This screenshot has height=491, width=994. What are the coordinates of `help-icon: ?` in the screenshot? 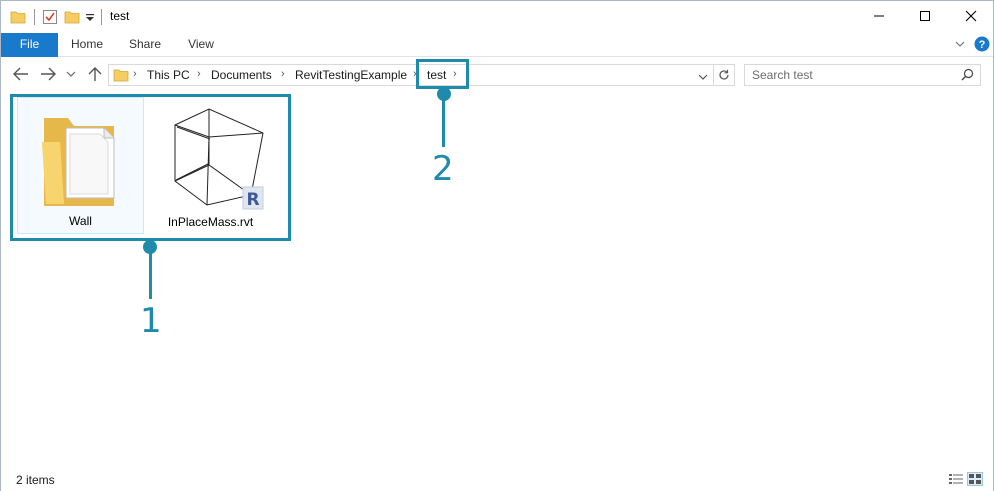 It's located at (982, 45).